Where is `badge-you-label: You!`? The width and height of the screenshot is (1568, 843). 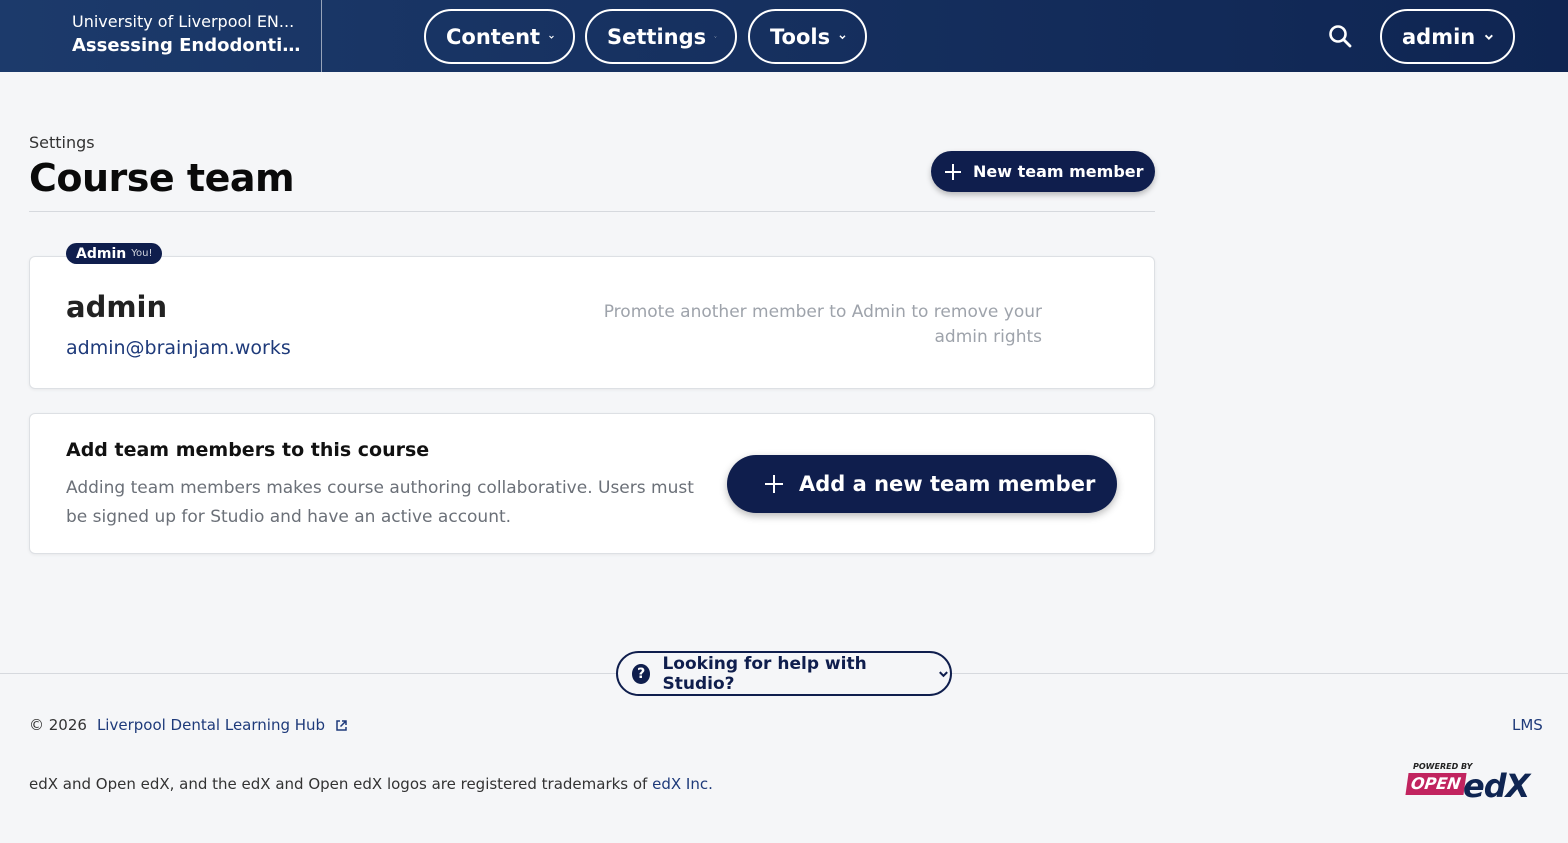 badge-you-label: You! is located at coordinates (142, 253).